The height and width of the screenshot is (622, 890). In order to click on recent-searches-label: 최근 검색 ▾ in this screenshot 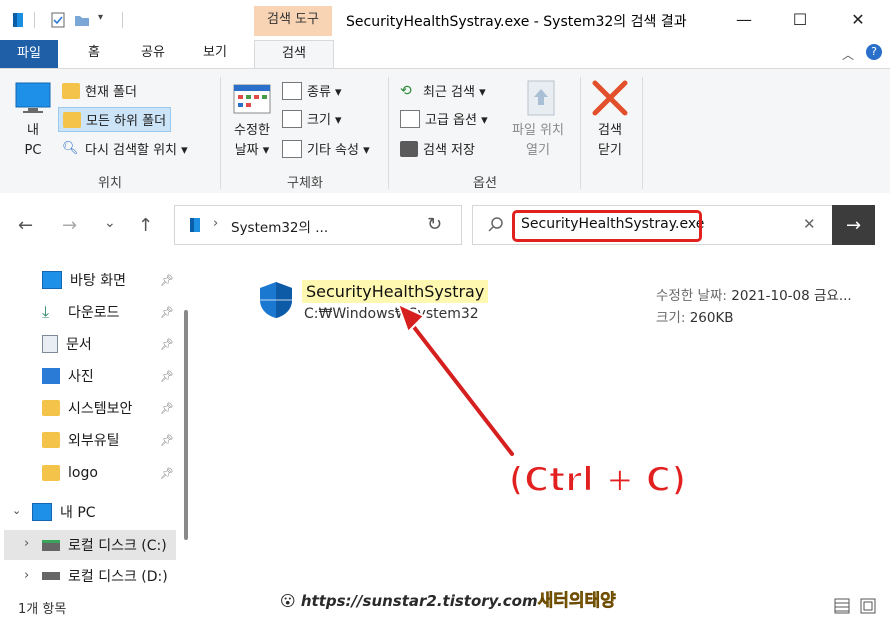, I will do `click(454, 92)`.